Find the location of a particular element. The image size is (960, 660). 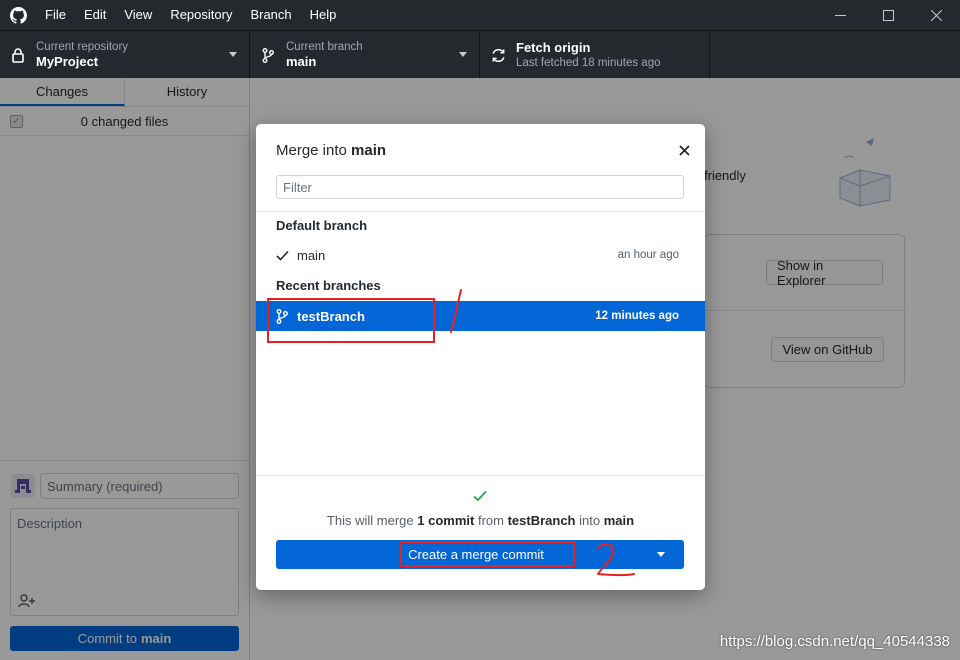

dialog-title: Merge into main is located at coordinates (331, 150).